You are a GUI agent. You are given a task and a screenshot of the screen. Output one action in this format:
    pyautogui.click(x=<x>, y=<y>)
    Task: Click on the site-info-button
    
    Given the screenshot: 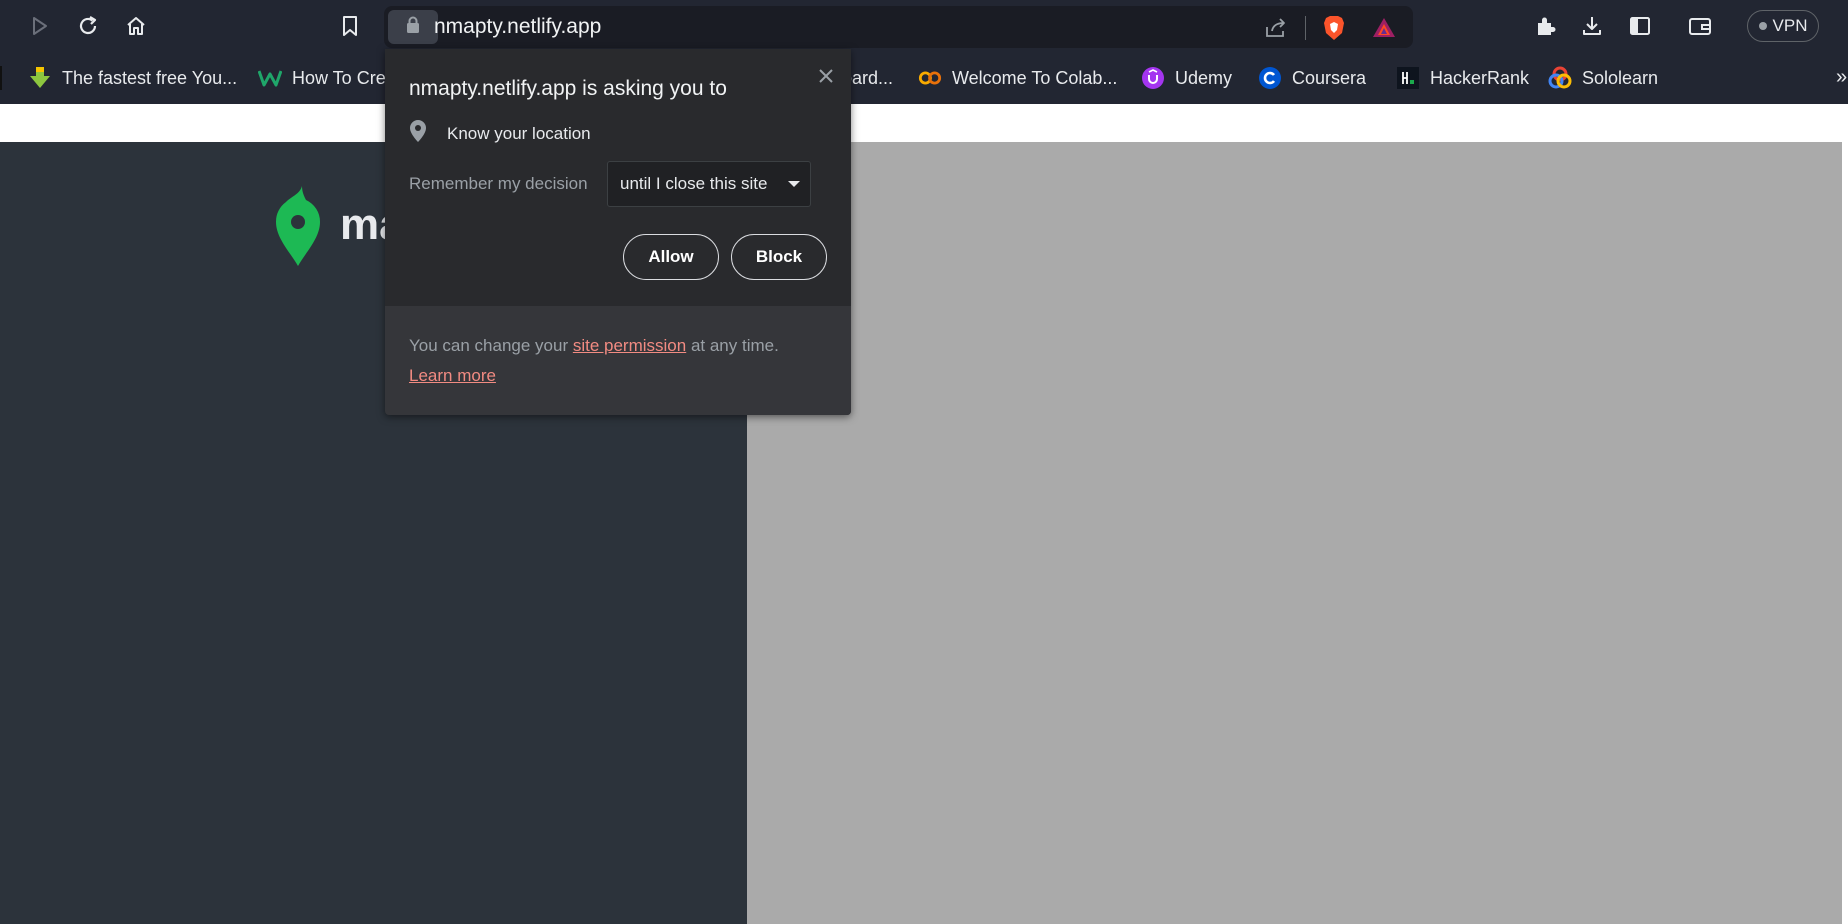 What is the action you would take?
    pyautogui.click(x=413, y=27)
    